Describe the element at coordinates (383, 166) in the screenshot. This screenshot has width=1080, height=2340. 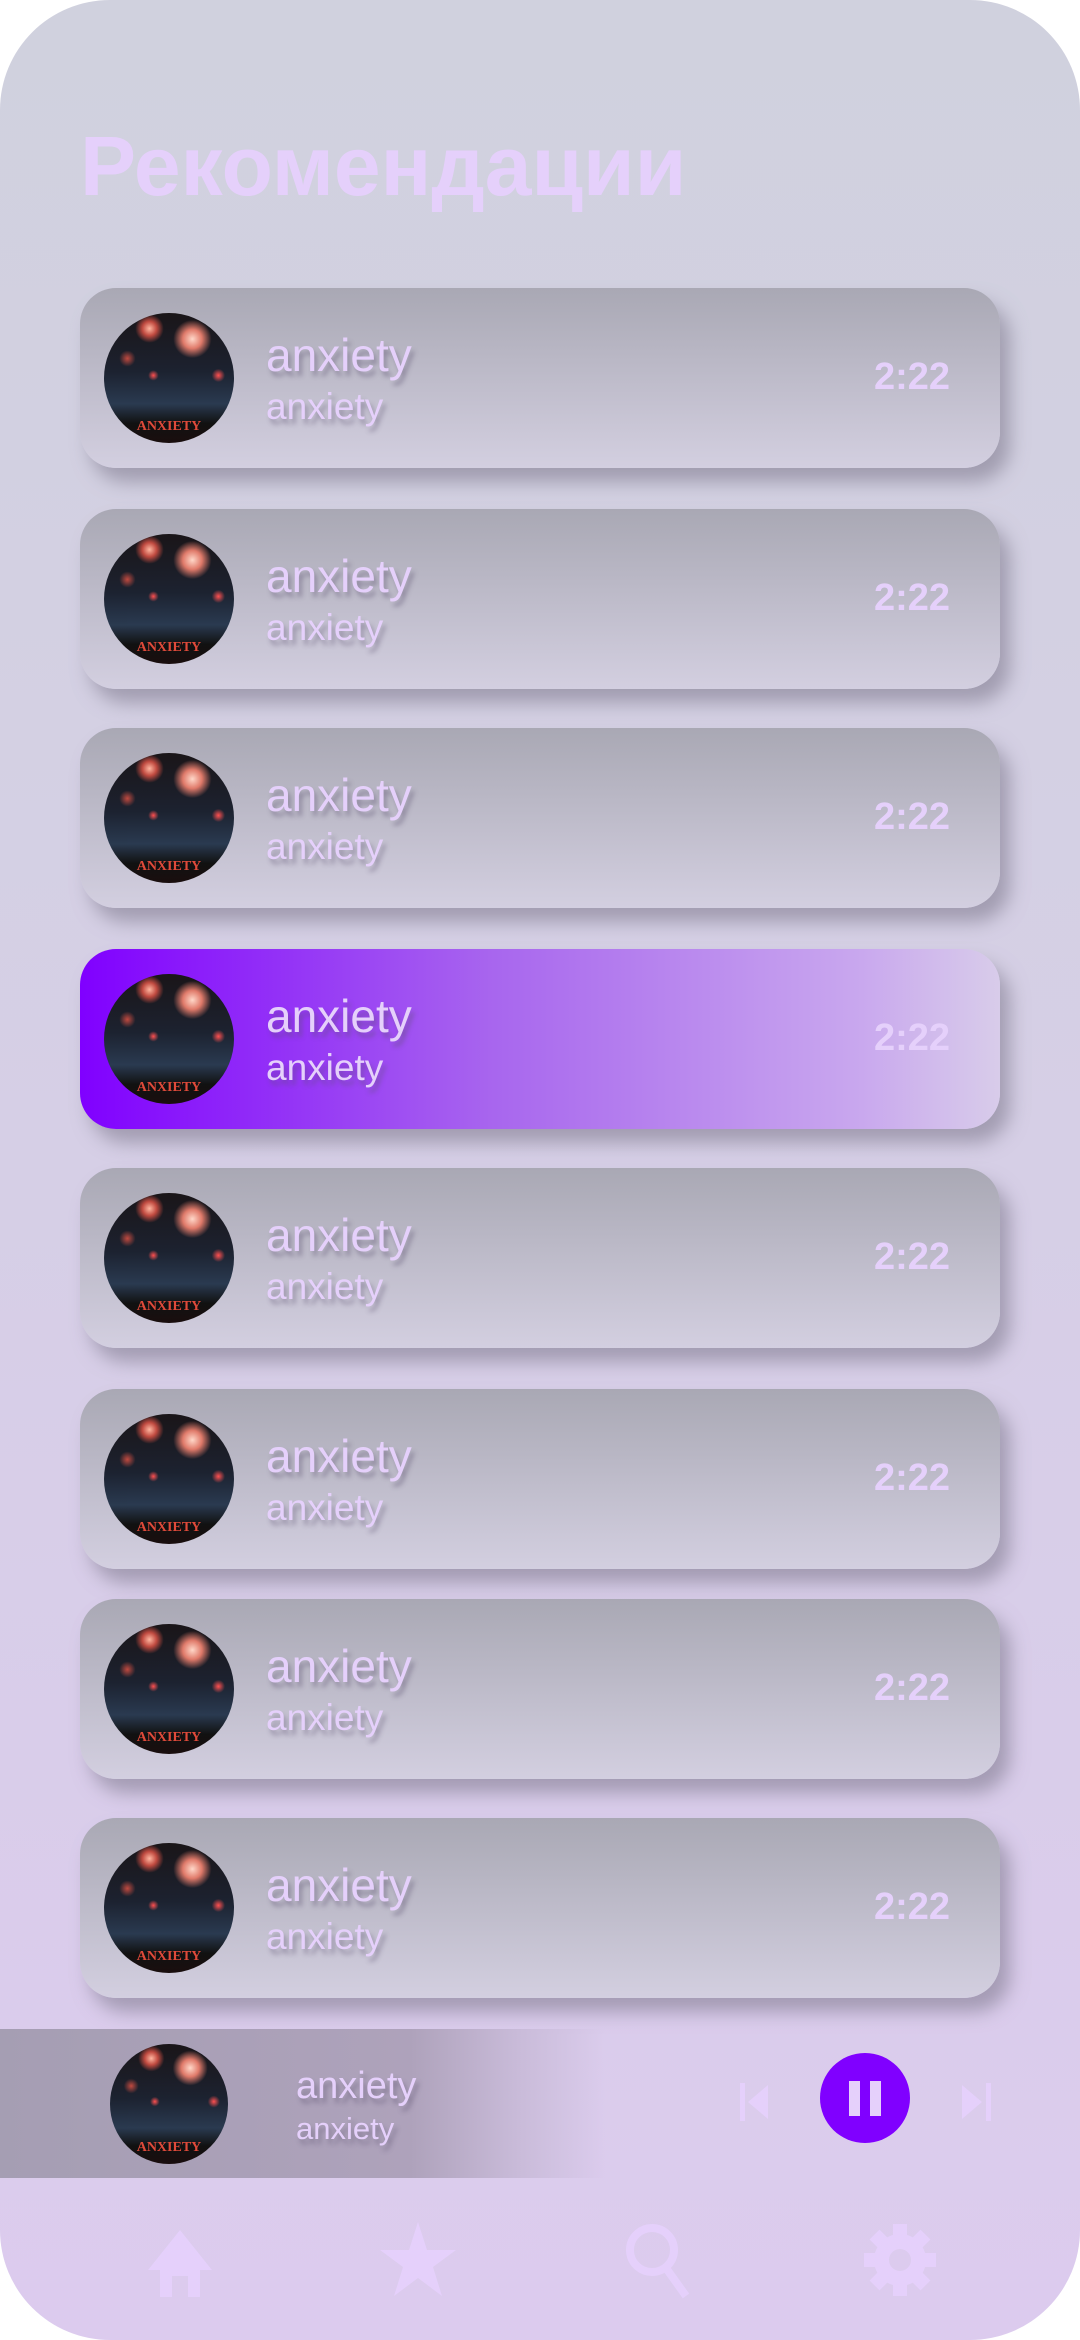
I see `page-title: Рекомендации` at that location.